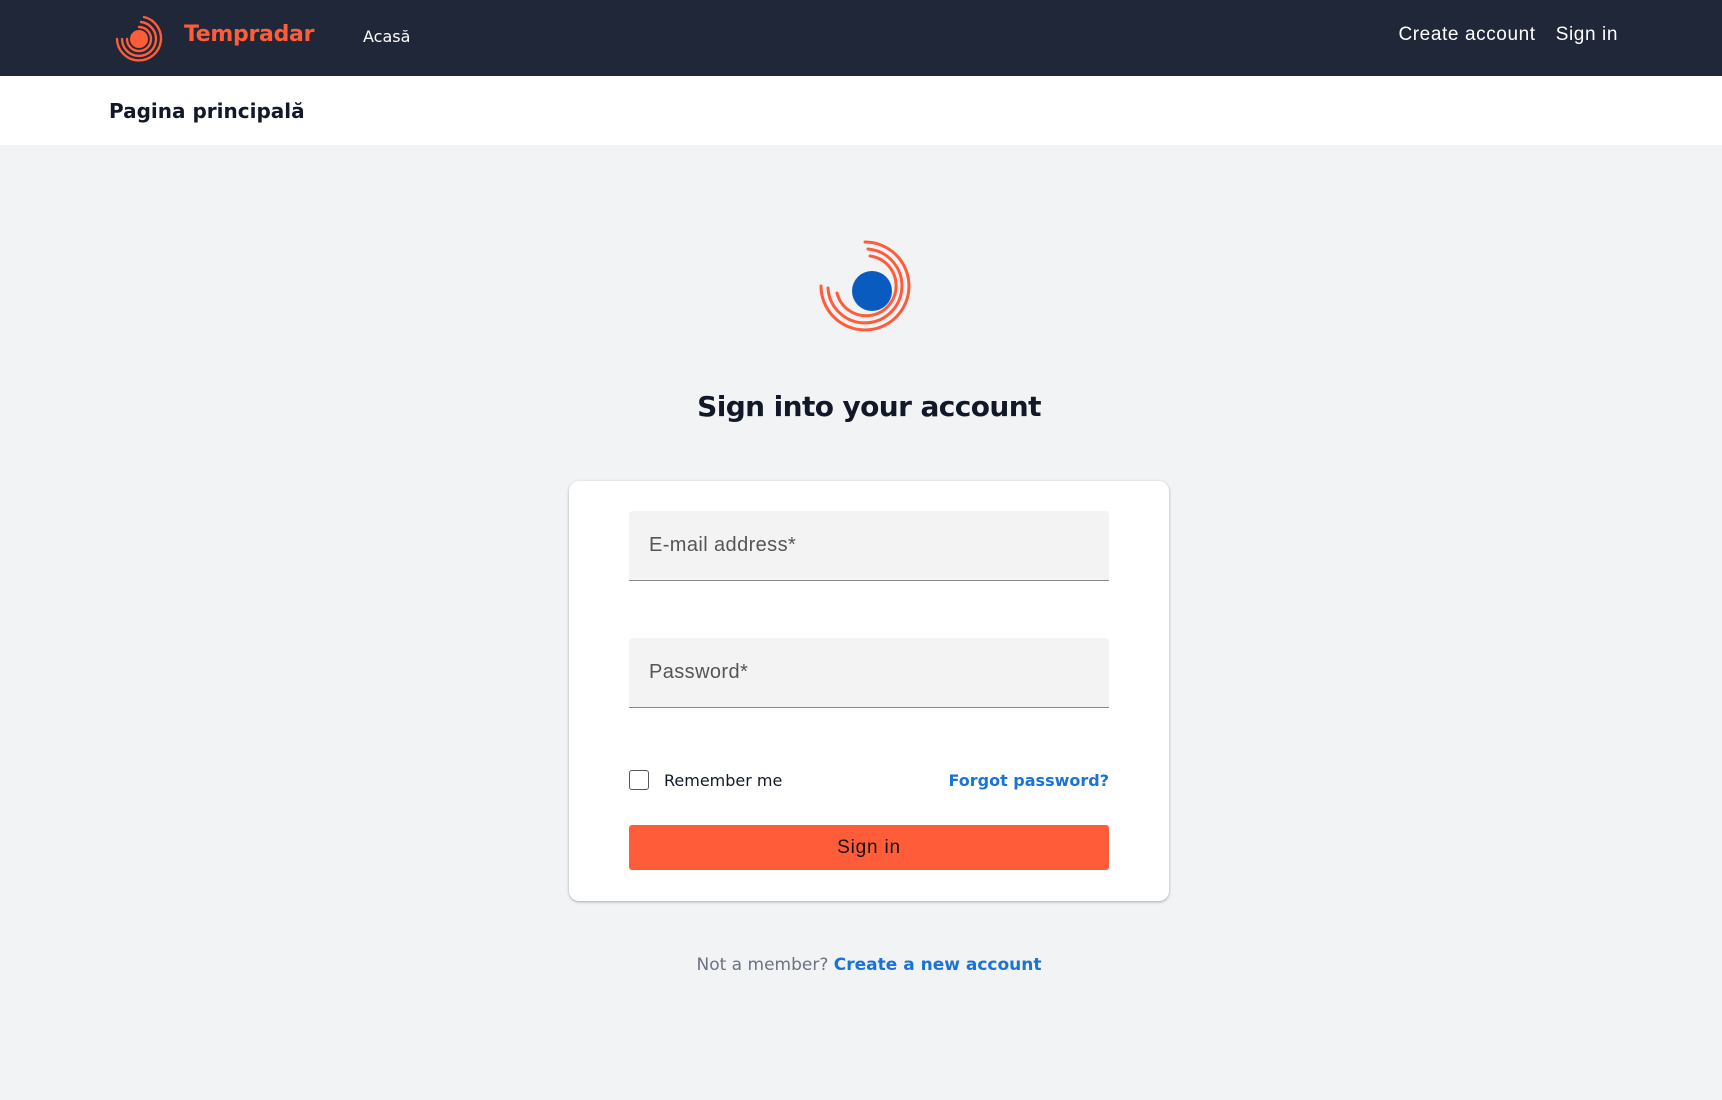  I want to click on page-title: Pagina principală, so click(207, 111).